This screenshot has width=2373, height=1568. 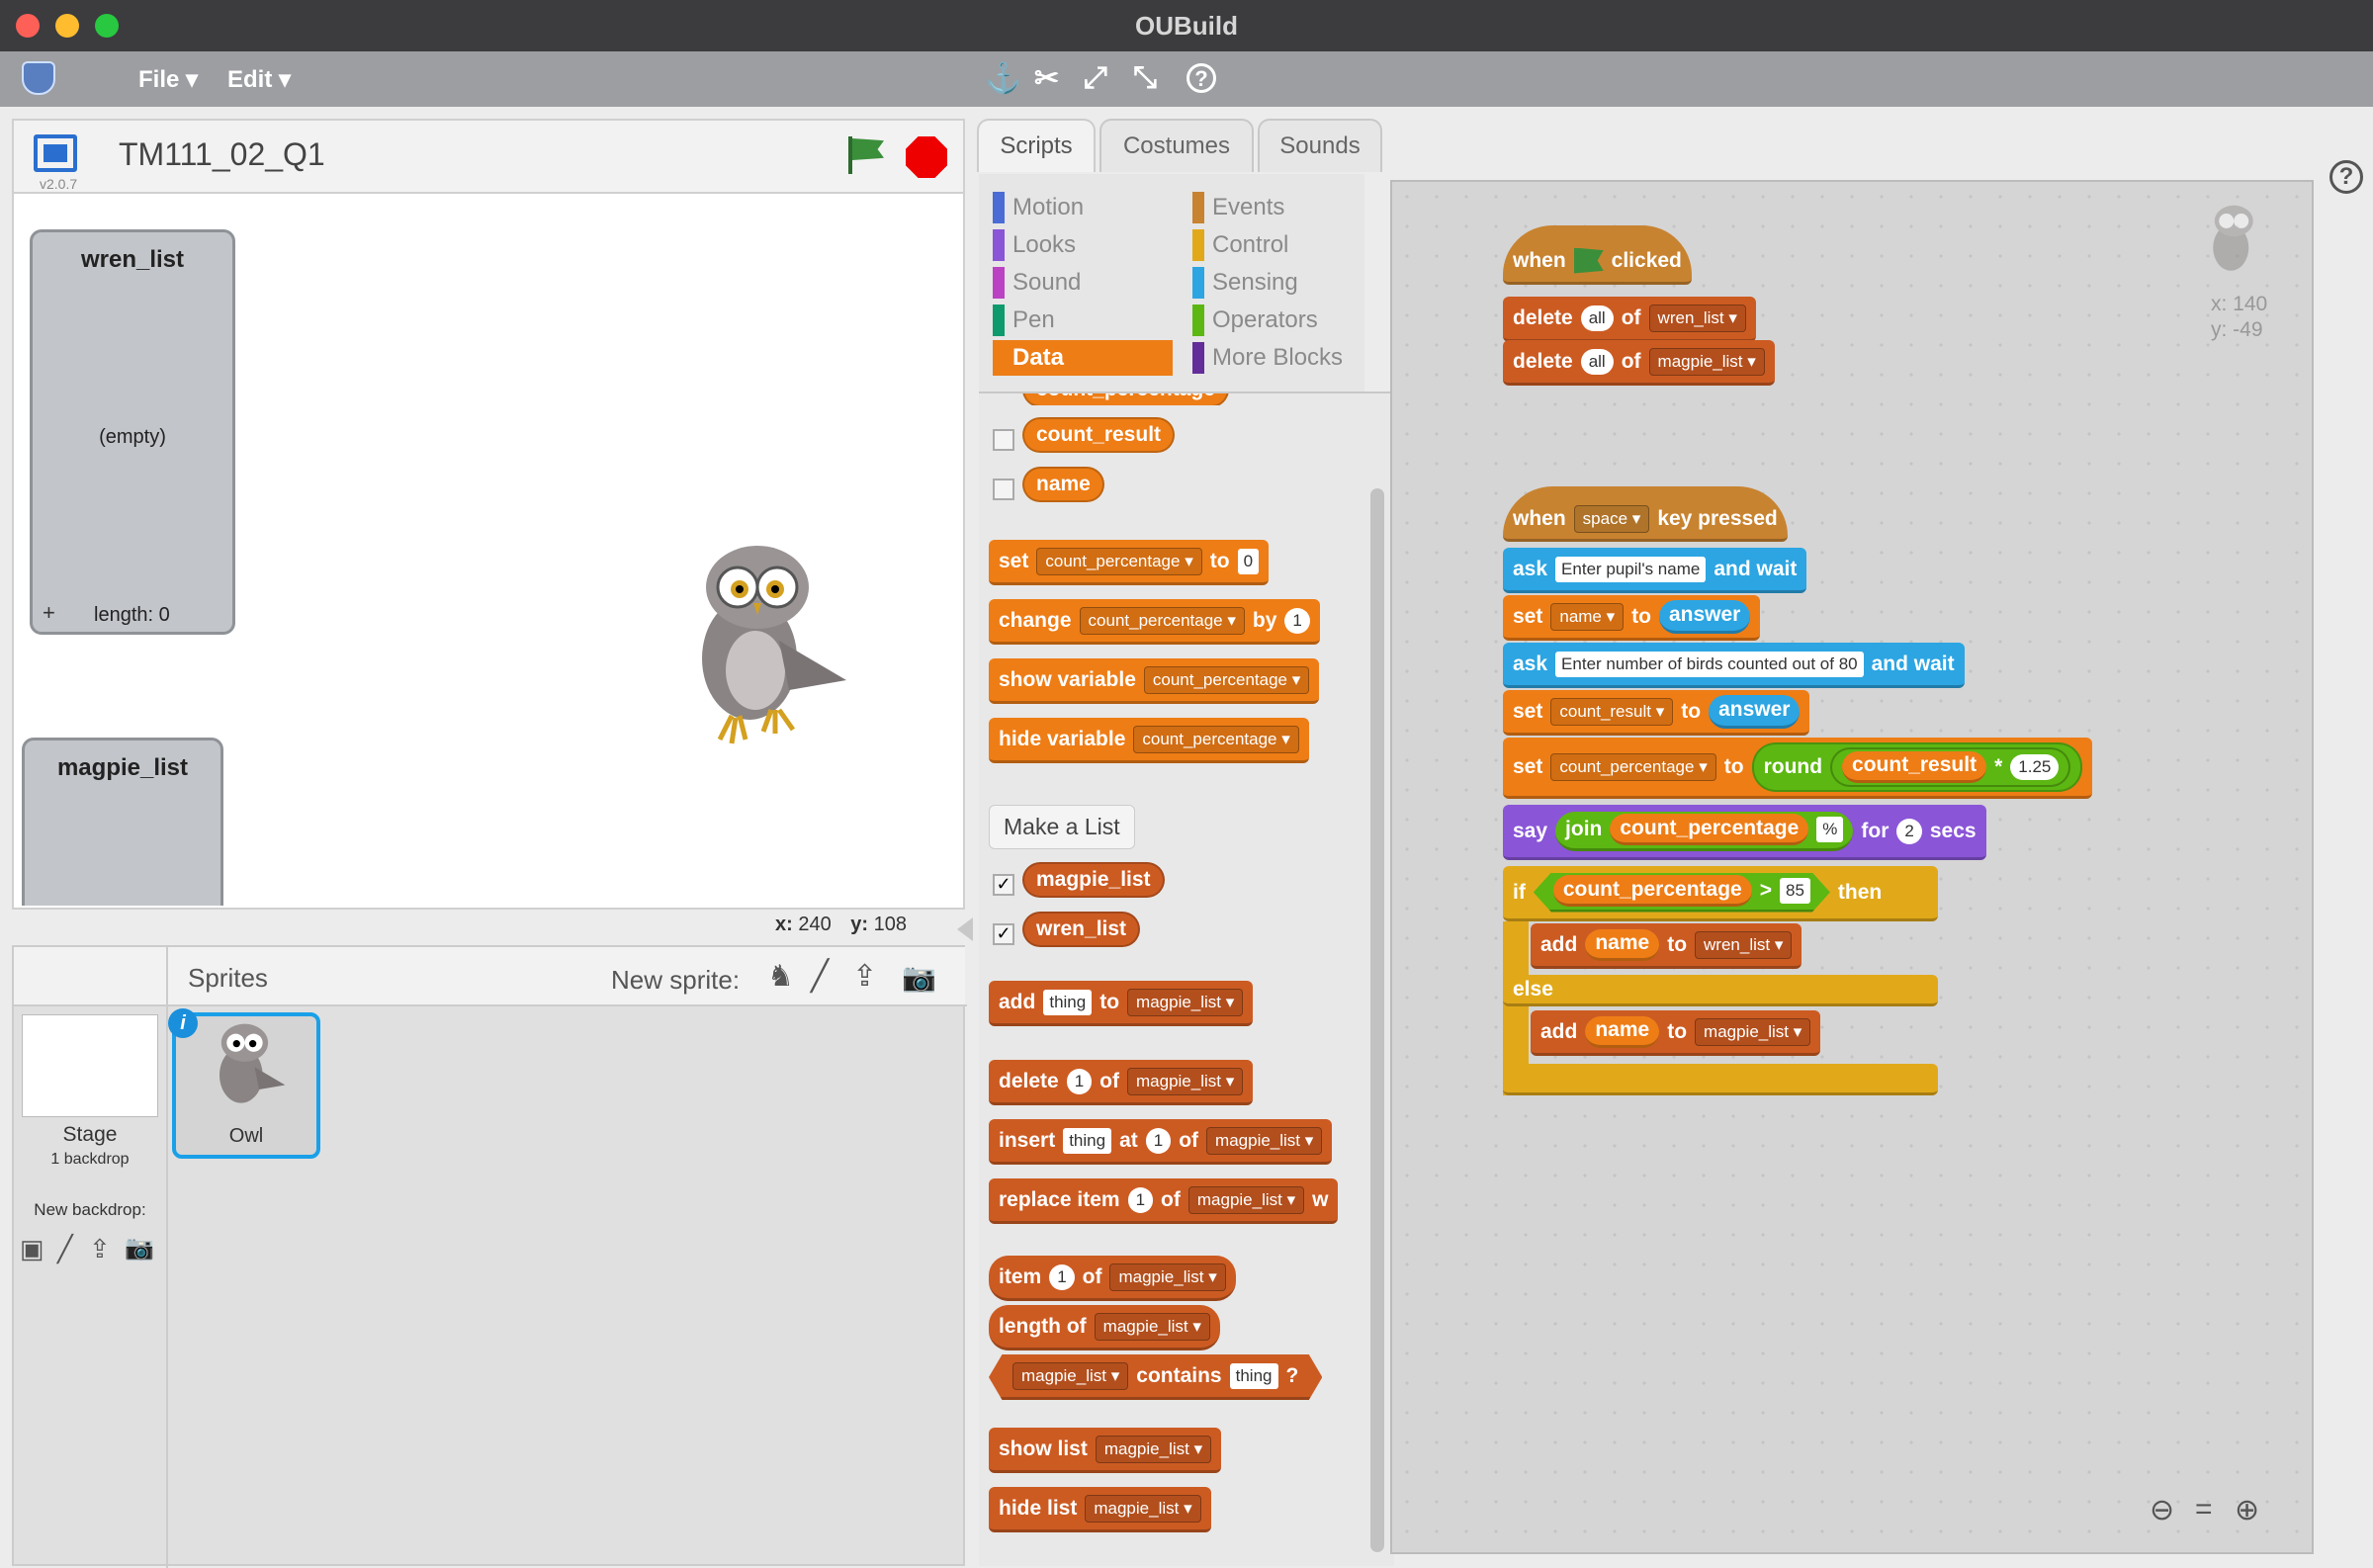 What do you see at coordinates (1093, 880) in the screenshot?
I see `reporter-magpie-list: magpie_list` at bounding box center [1093, 880].